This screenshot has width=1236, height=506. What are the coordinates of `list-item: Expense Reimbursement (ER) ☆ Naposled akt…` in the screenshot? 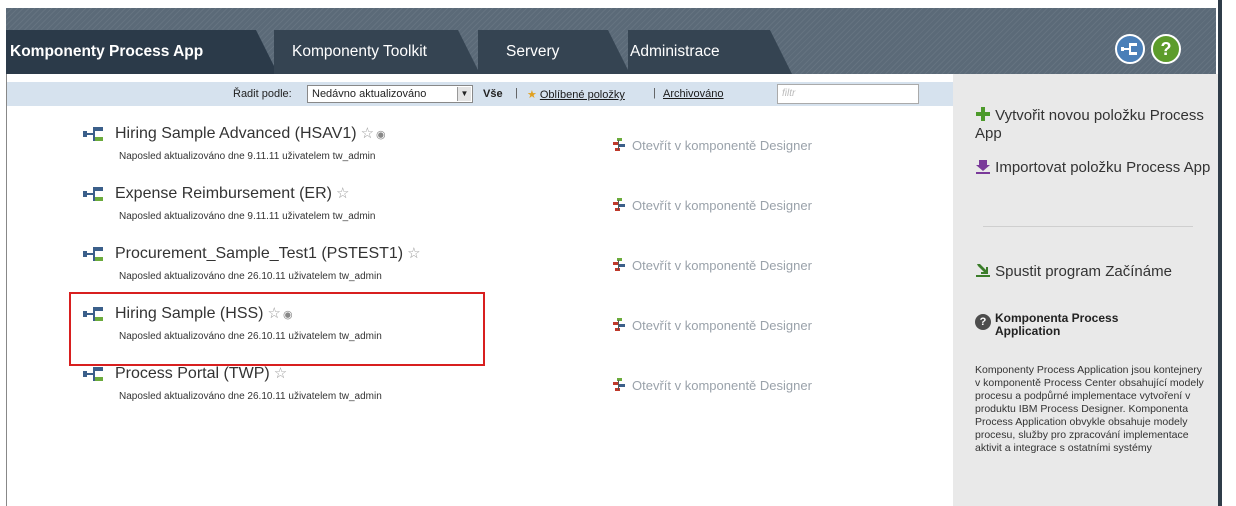 It's located at (480, 214).